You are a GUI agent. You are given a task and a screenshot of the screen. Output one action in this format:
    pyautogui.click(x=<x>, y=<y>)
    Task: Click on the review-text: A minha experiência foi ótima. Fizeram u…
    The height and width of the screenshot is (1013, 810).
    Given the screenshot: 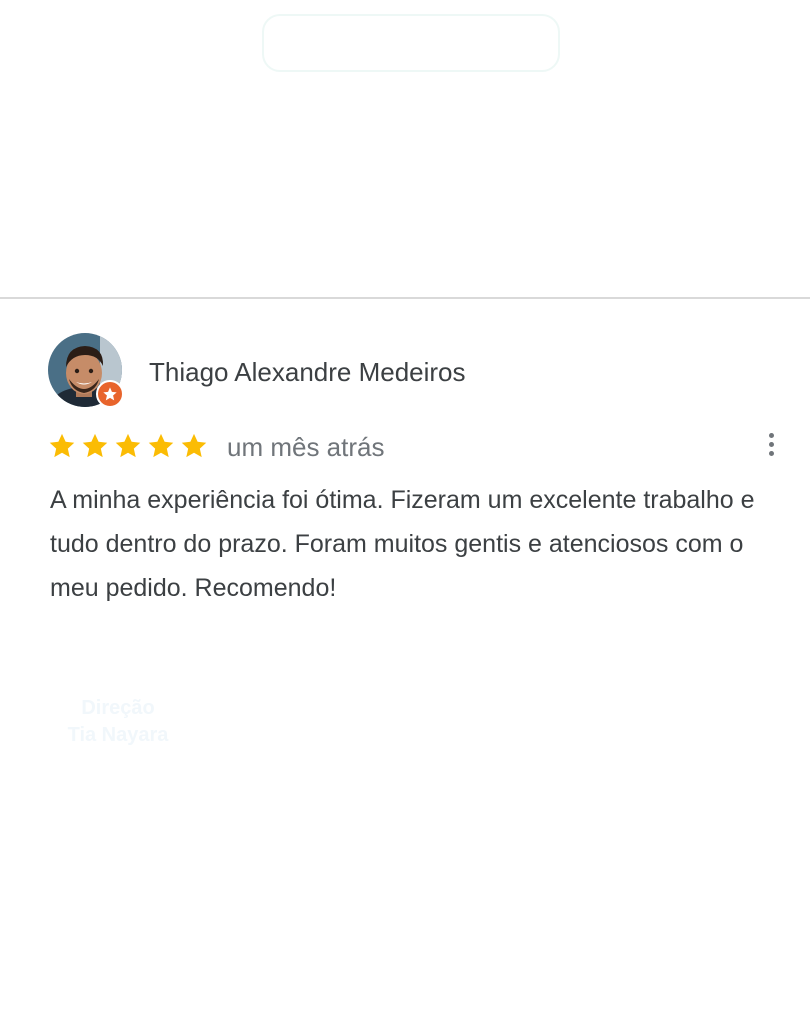 What is the action you would take?
    pyautogui.click(x=402, y=544)
    